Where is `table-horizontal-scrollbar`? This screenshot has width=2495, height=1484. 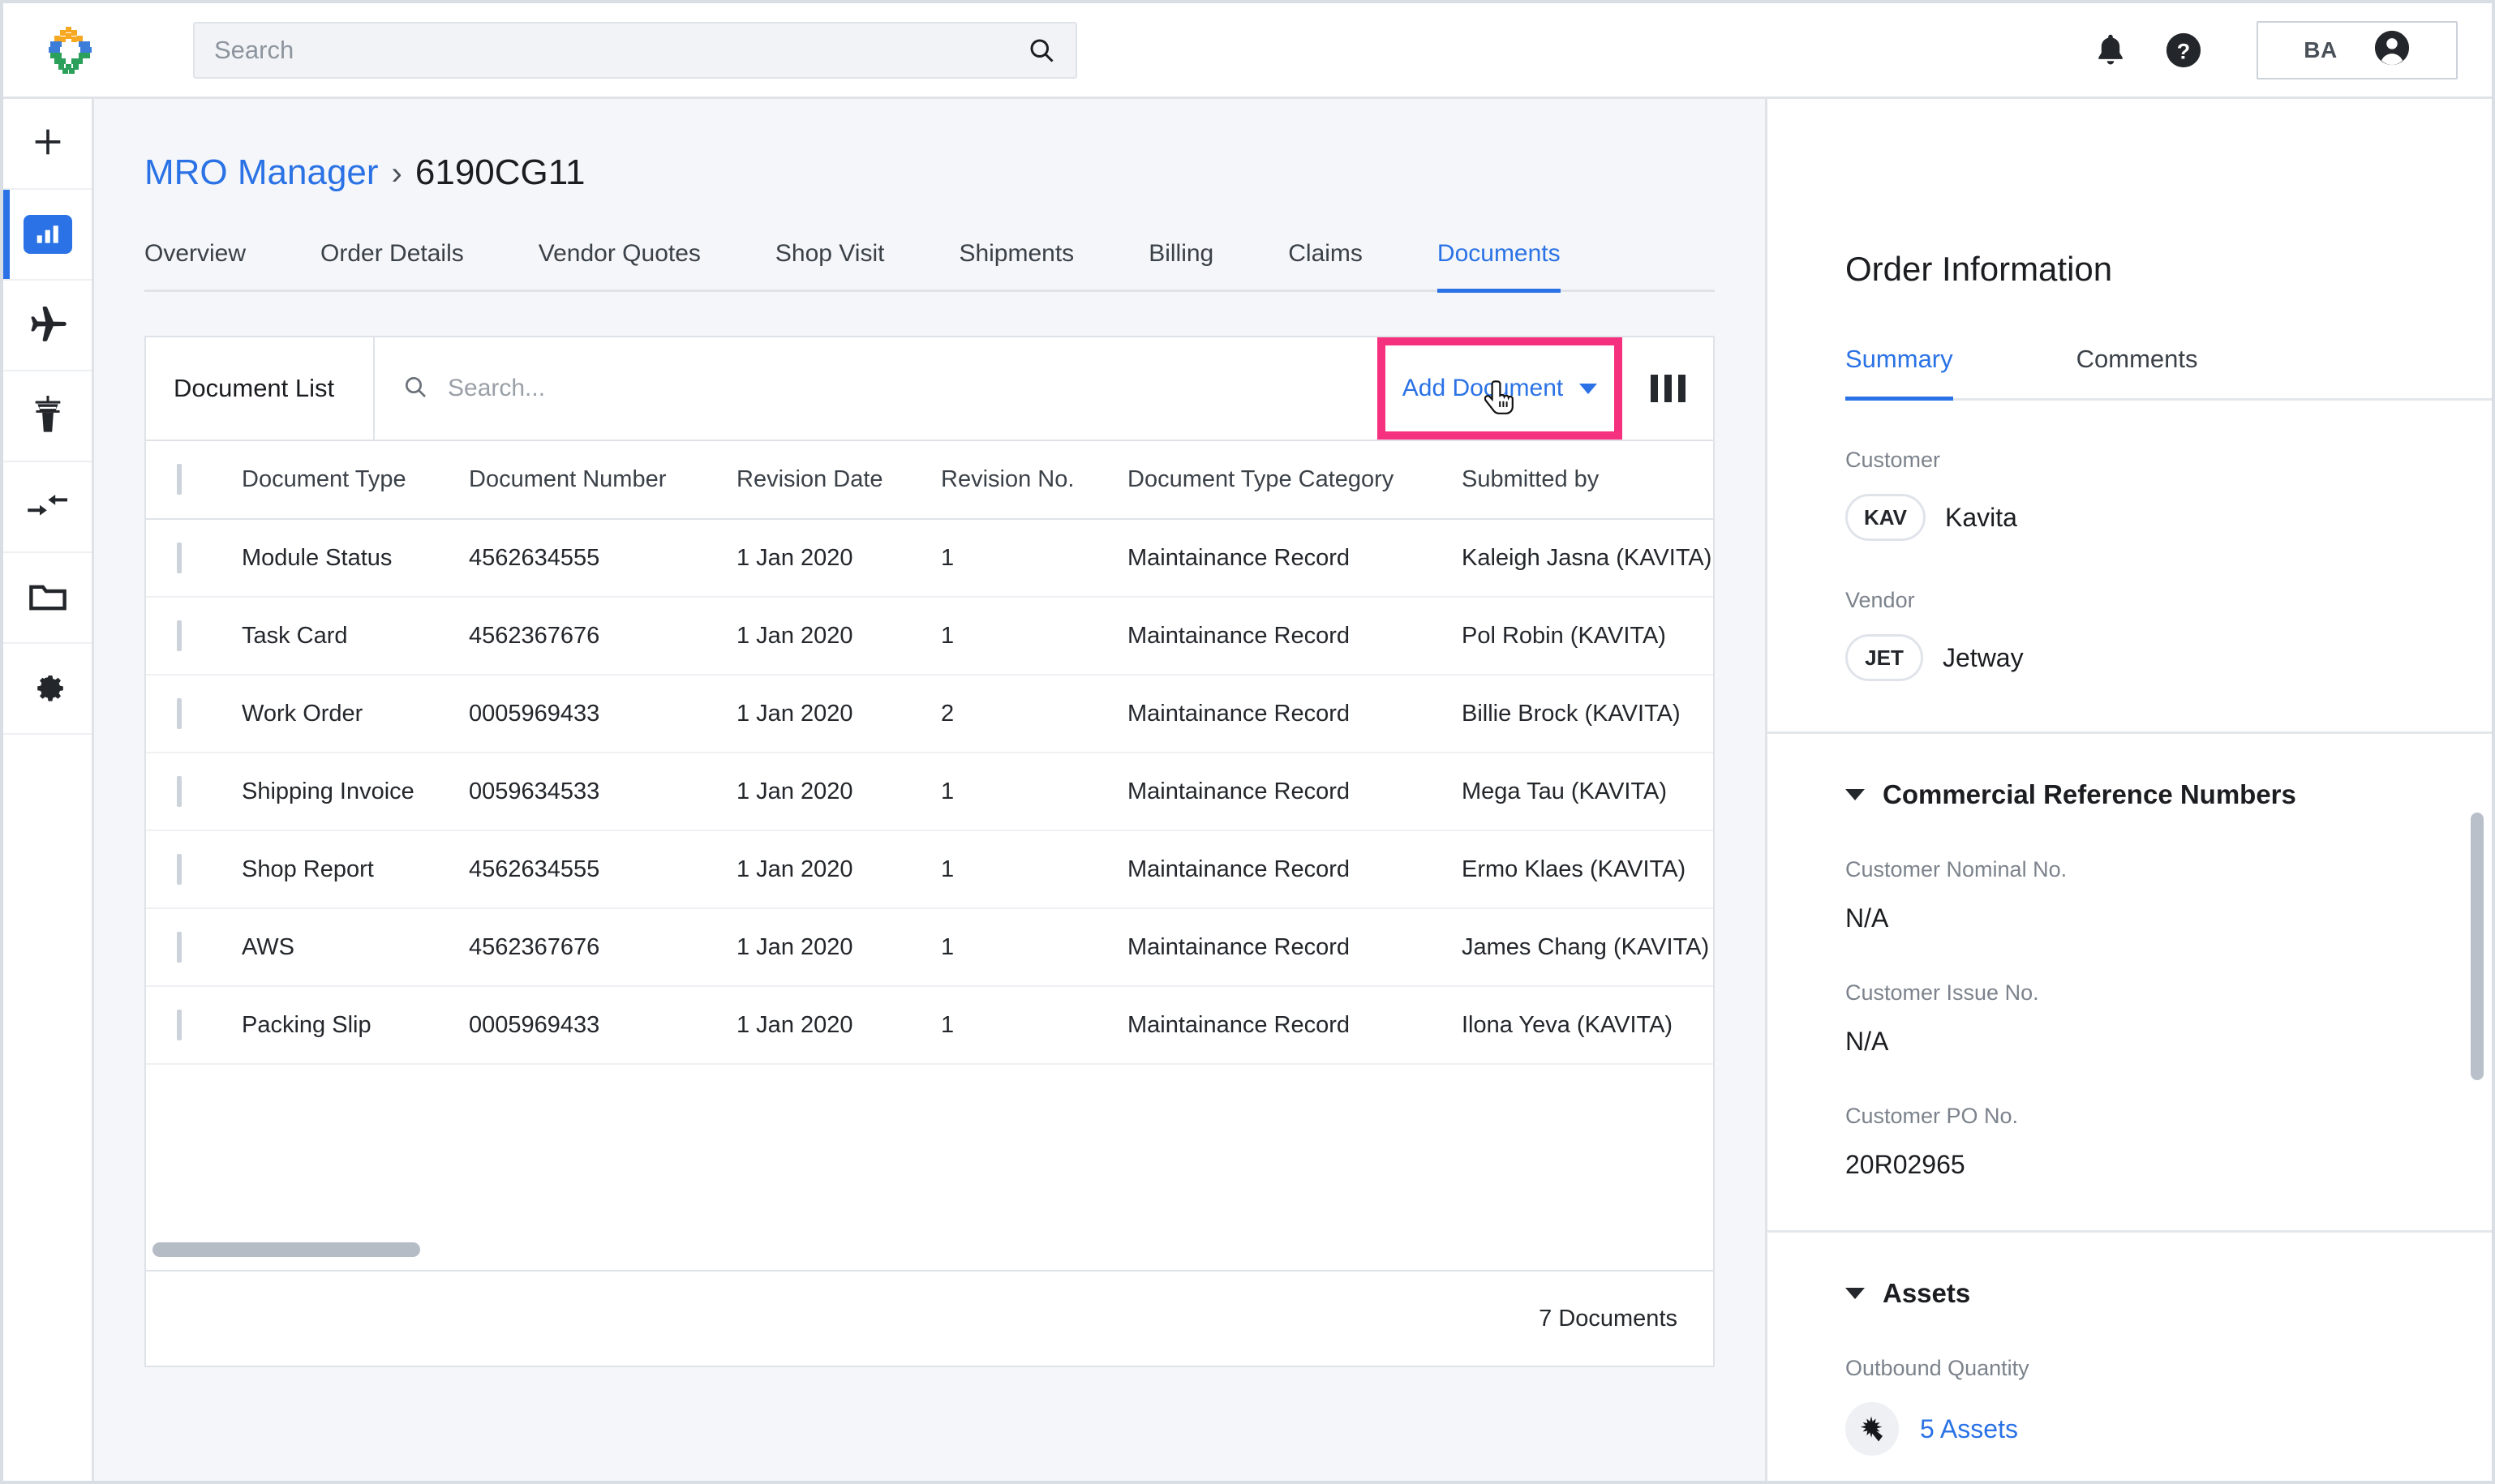
table-horizontal-scrollbar is located at coordinates (929, 1249).